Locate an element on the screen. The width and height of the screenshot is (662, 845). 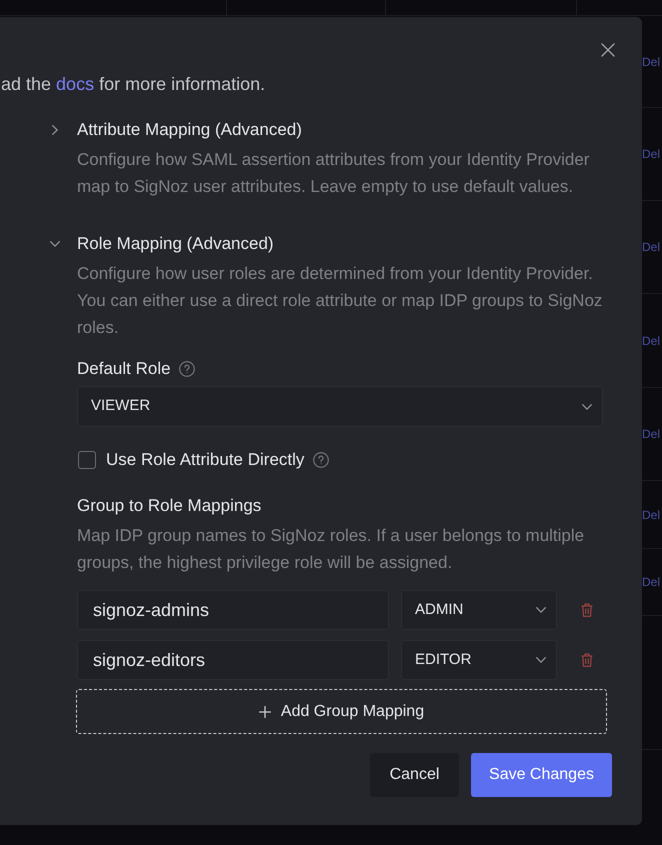
cancel-button: Cancel is located at coordinates (414, 775).